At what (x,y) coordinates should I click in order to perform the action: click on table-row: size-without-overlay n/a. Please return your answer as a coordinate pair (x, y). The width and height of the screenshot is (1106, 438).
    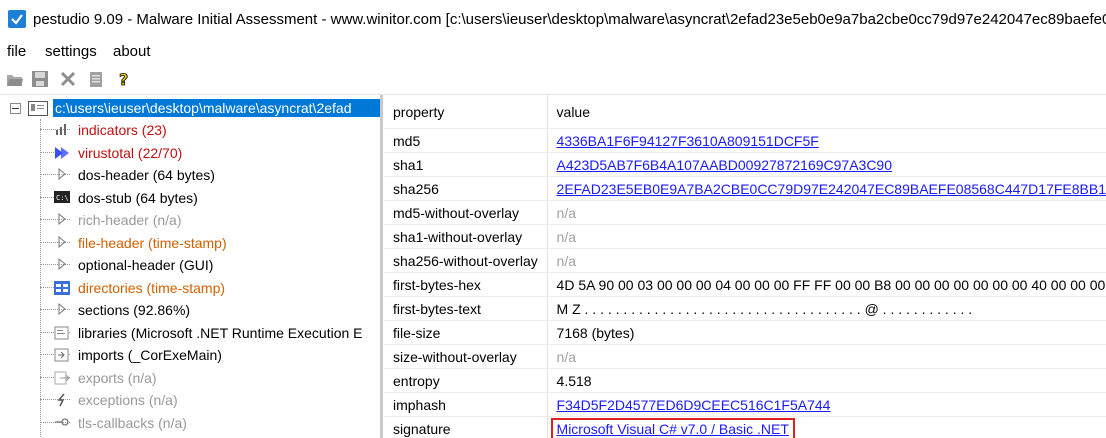
    Looking at the image, I should click on (745, 356).